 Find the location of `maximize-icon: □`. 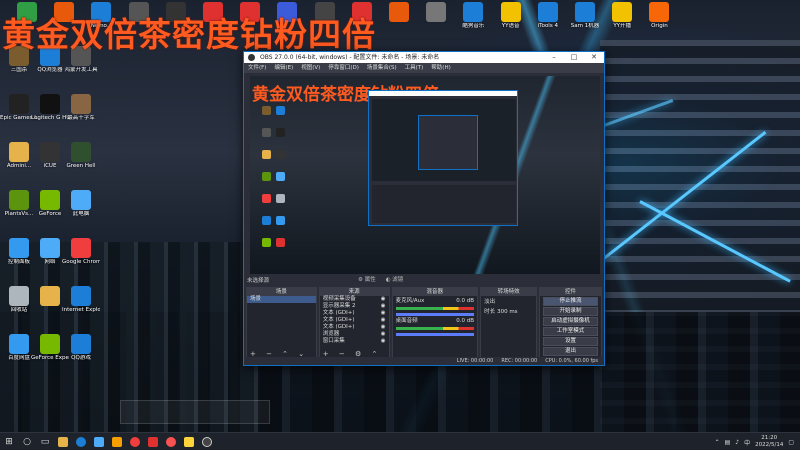

maximize-icon: □ is located at coordinates (574, 57).